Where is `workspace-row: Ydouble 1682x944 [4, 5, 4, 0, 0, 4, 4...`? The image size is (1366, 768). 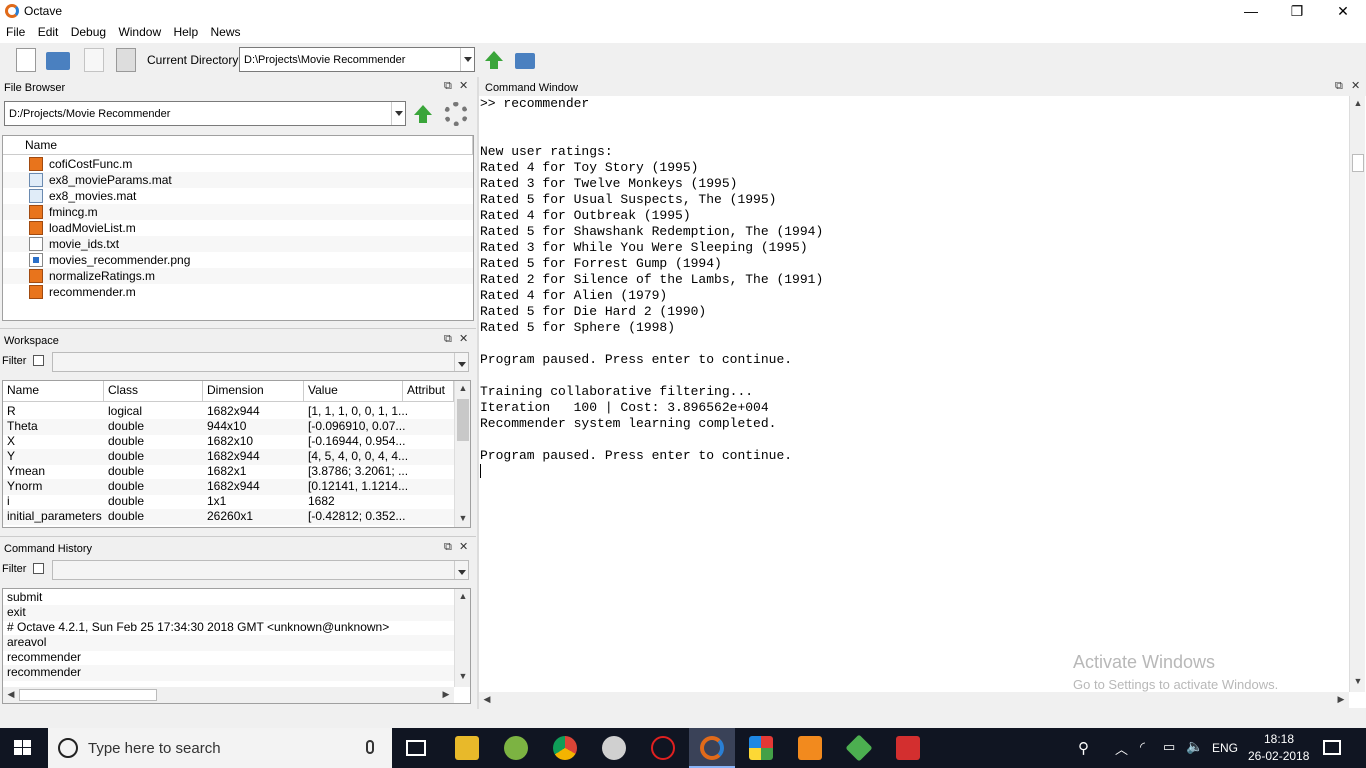
workspace-row: Ydouble 1682x944 [4, 5, 4, 0, 0, 4, 4... is located at coordinates (228, 457).